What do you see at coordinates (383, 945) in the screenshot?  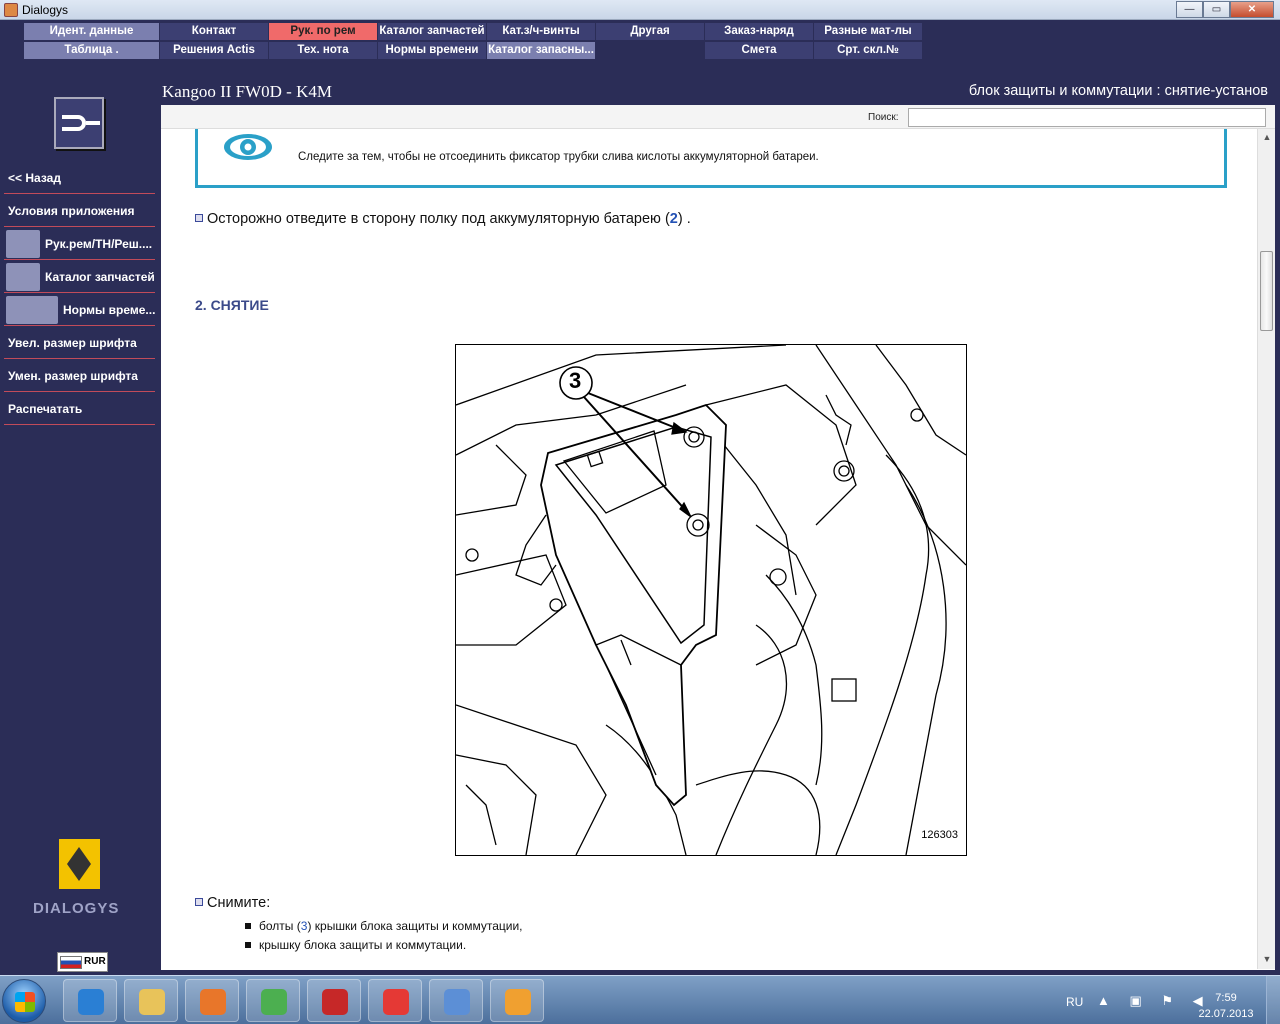 I see `list-item: крышку блока защиты и коммутации.` at bounding box center [383, 945].